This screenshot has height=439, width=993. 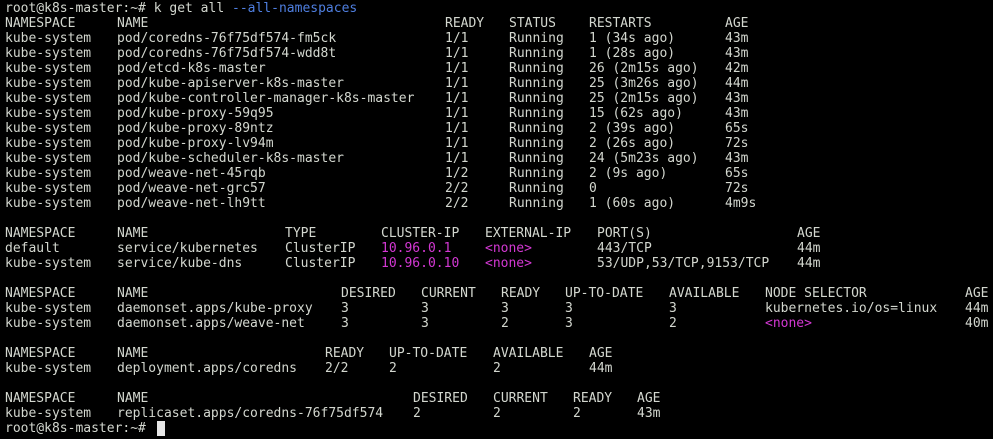 What do you see at coordinates (345, 323) in the screenshot?
I see `daemonset-desired: 3` at bounding box center [345, 323].